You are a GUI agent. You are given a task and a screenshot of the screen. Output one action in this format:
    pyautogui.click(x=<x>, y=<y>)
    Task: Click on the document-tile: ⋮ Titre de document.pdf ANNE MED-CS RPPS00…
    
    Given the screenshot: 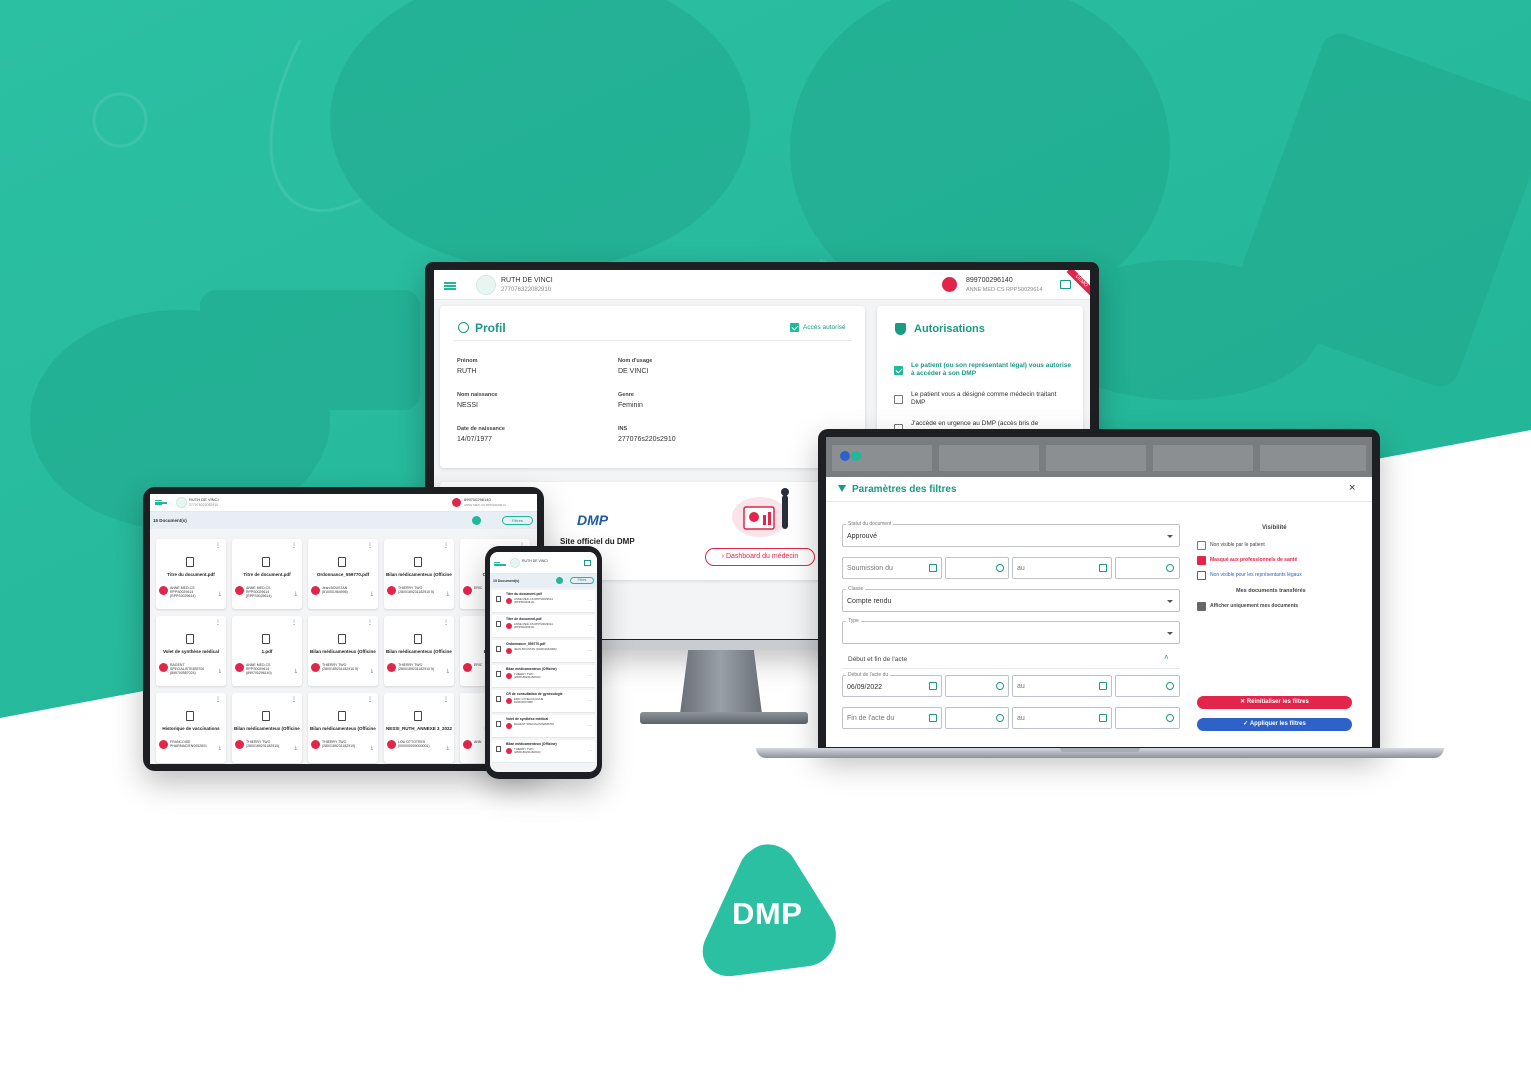 What is the action you would take?
    pyautogui.click(x=267, y=574)
    